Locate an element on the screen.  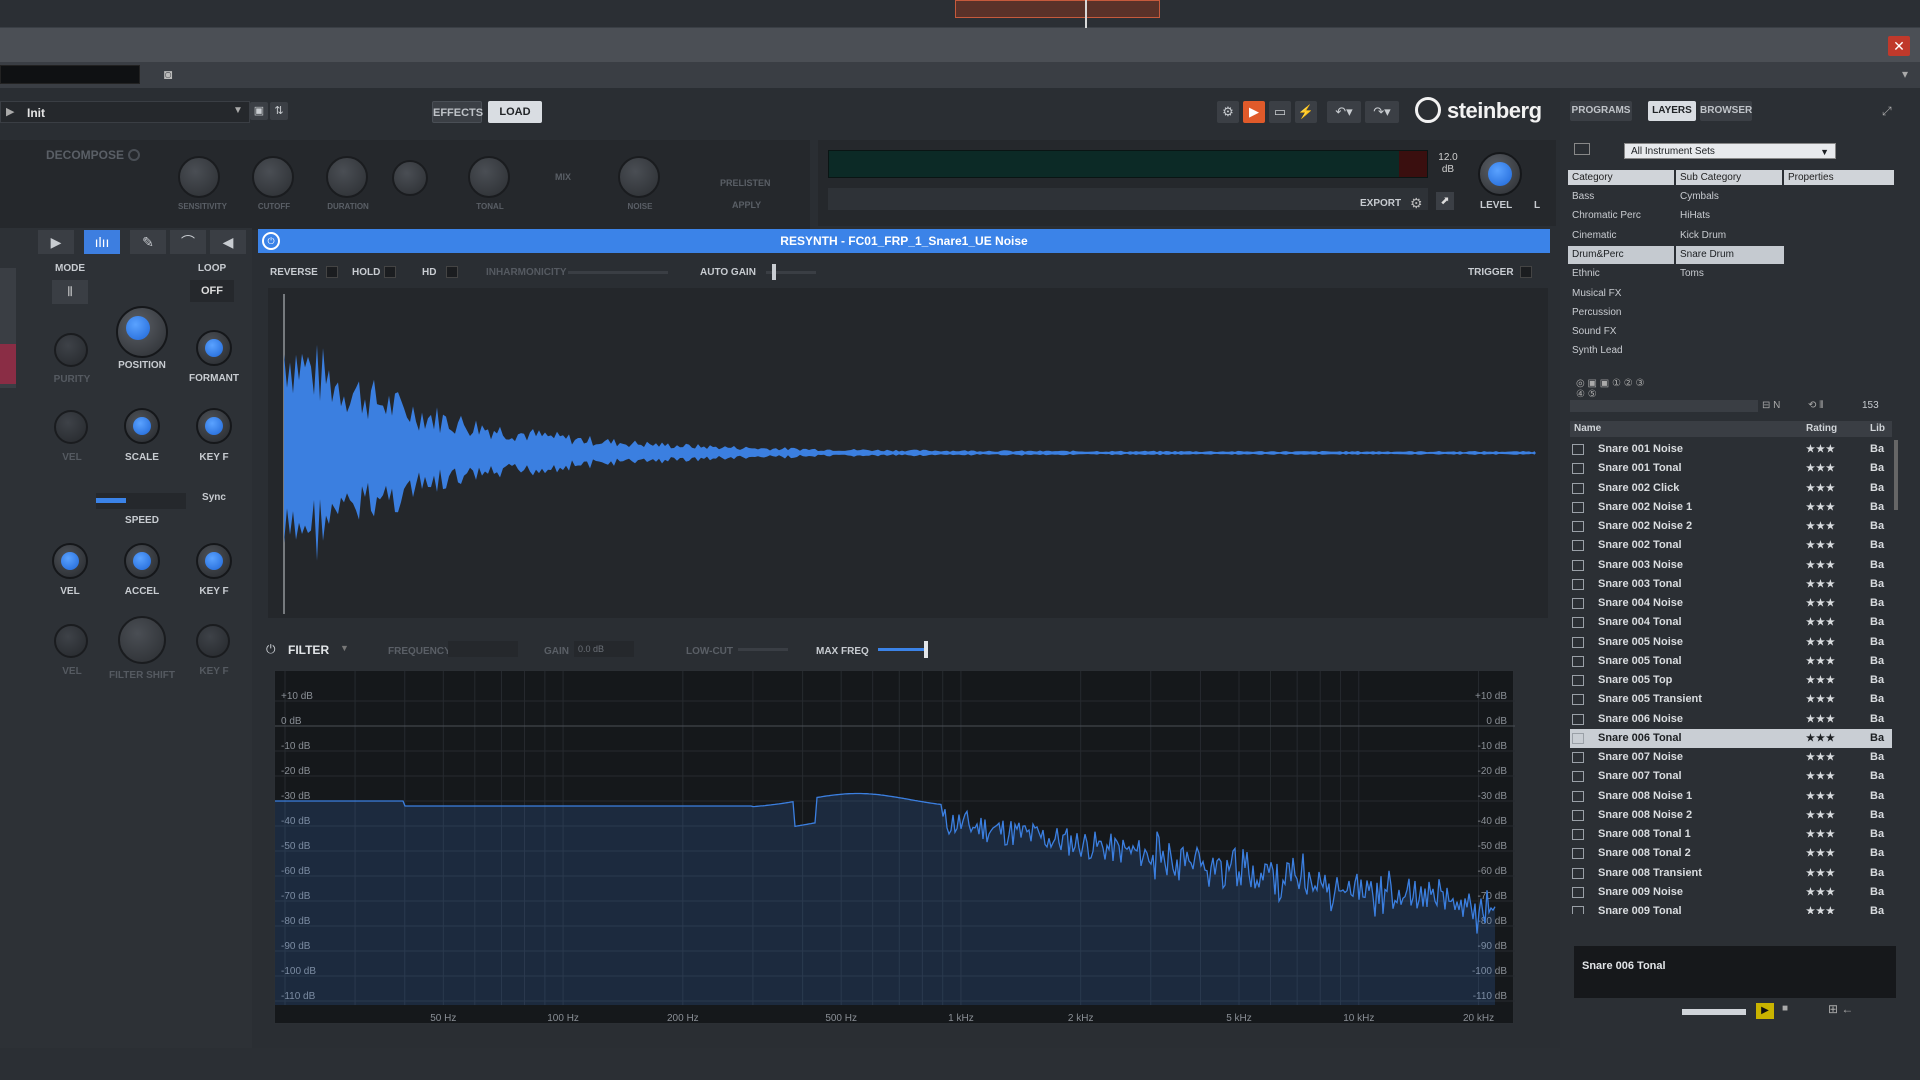
list-item: Snare 008 Tonal 1 ★★★ Ba is located at coordinates (1731, 834).